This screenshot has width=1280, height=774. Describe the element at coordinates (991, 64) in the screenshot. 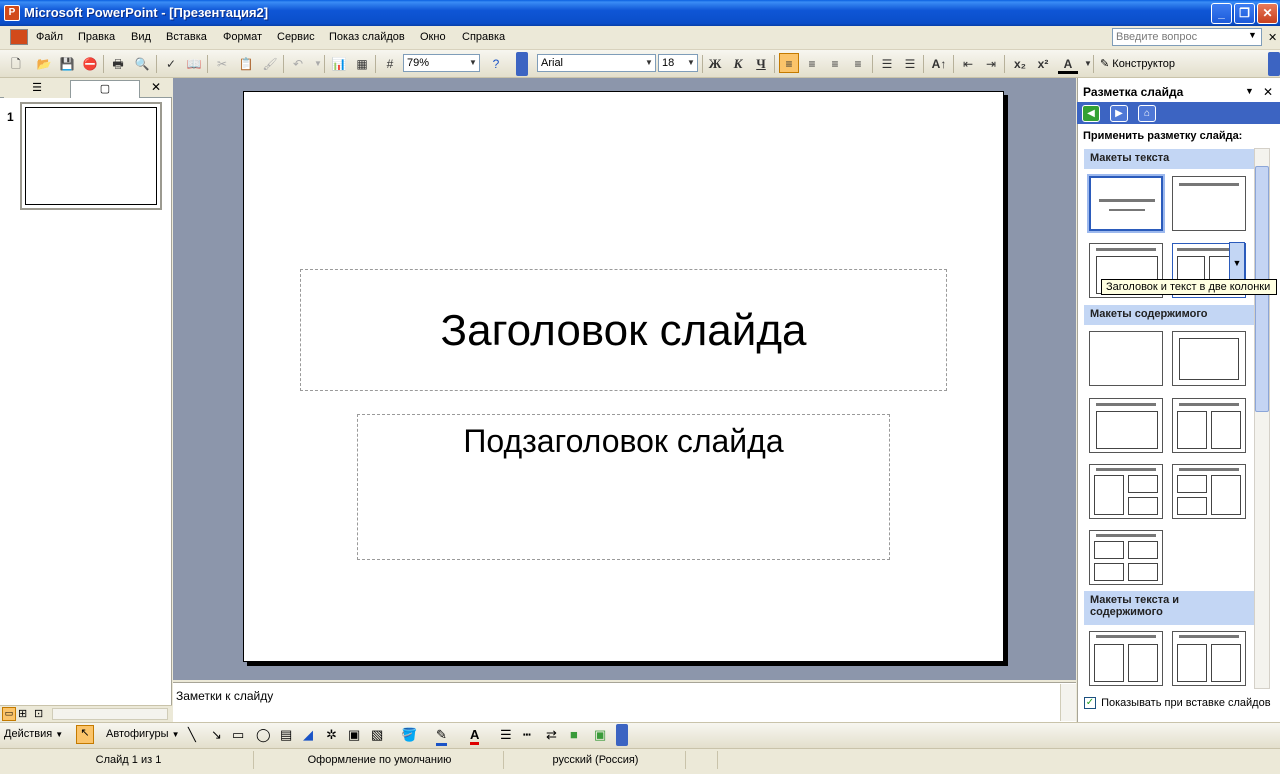

I see `increase-indent-icon: ⇥` at that location.